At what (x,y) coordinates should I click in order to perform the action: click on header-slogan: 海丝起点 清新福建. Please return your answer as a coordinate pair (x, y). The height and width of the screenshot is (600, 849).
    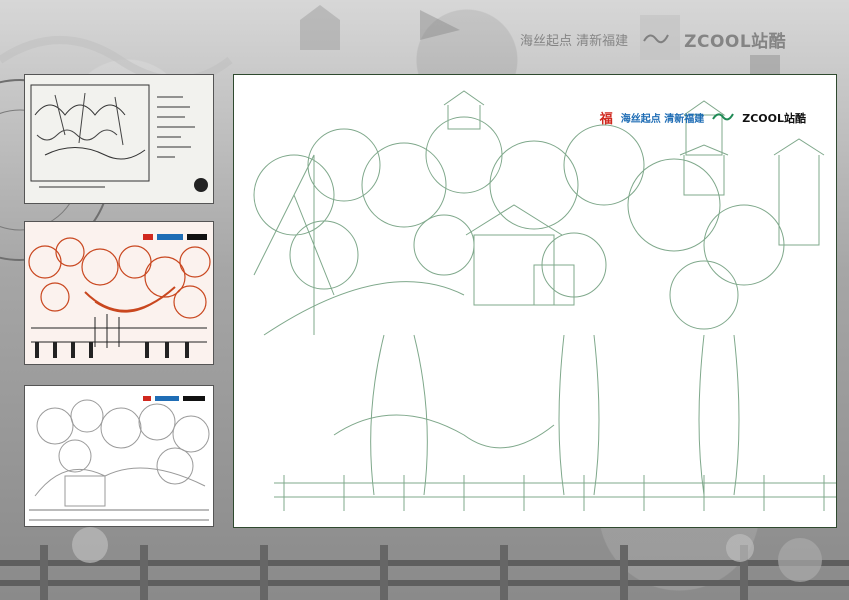
    Looking at the image, I should click on (574, 41).